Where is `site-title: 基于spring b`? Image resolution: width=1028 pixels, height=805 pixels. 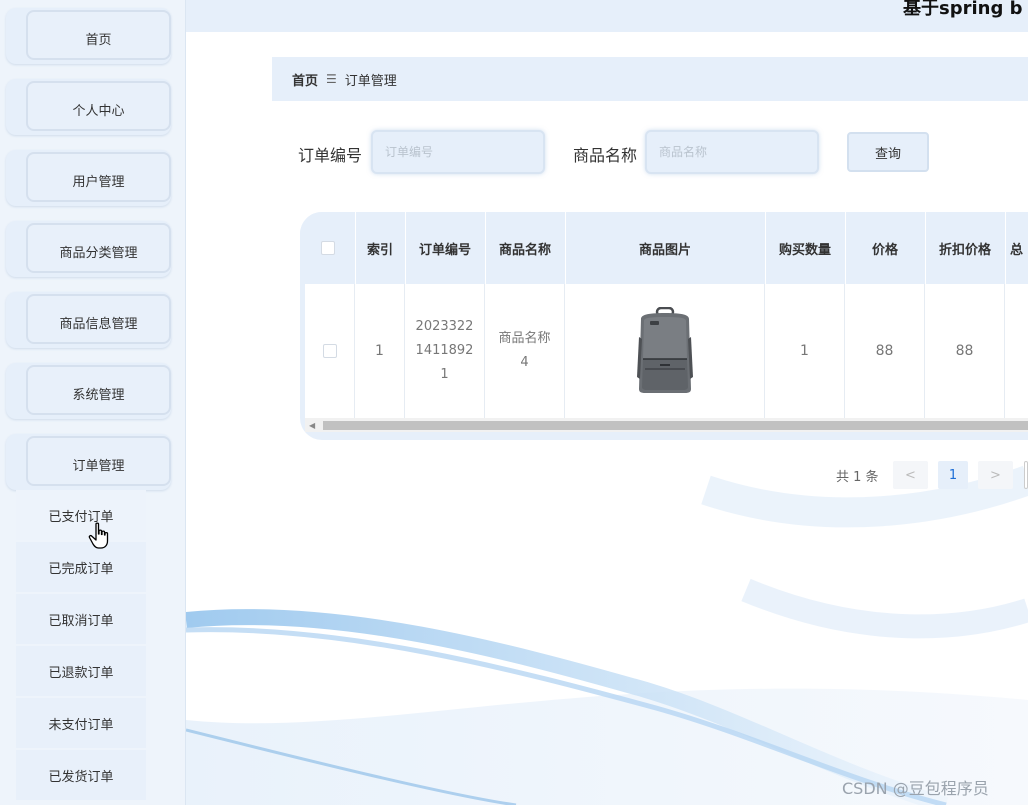
site-title: 基于spring b is located at coordinates (963, 9).